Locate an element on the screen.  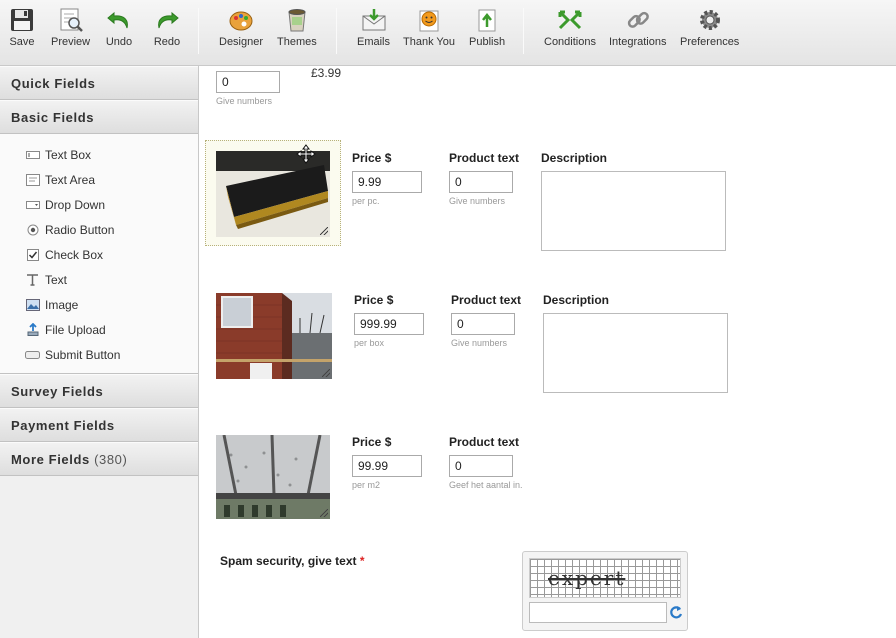
preview-button: Preview is located at coordinates (70, 27).